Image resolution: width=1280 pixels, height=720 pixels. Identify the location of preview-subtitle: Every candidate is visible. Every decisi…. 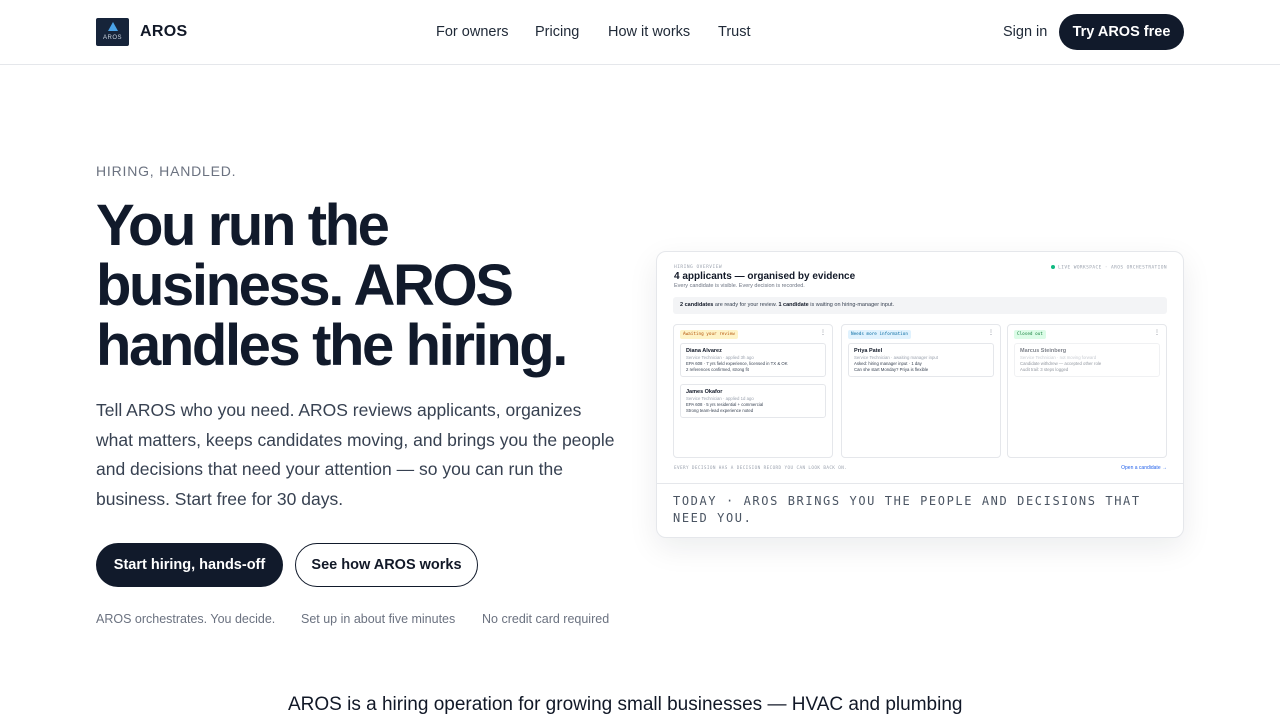
(739, 286).